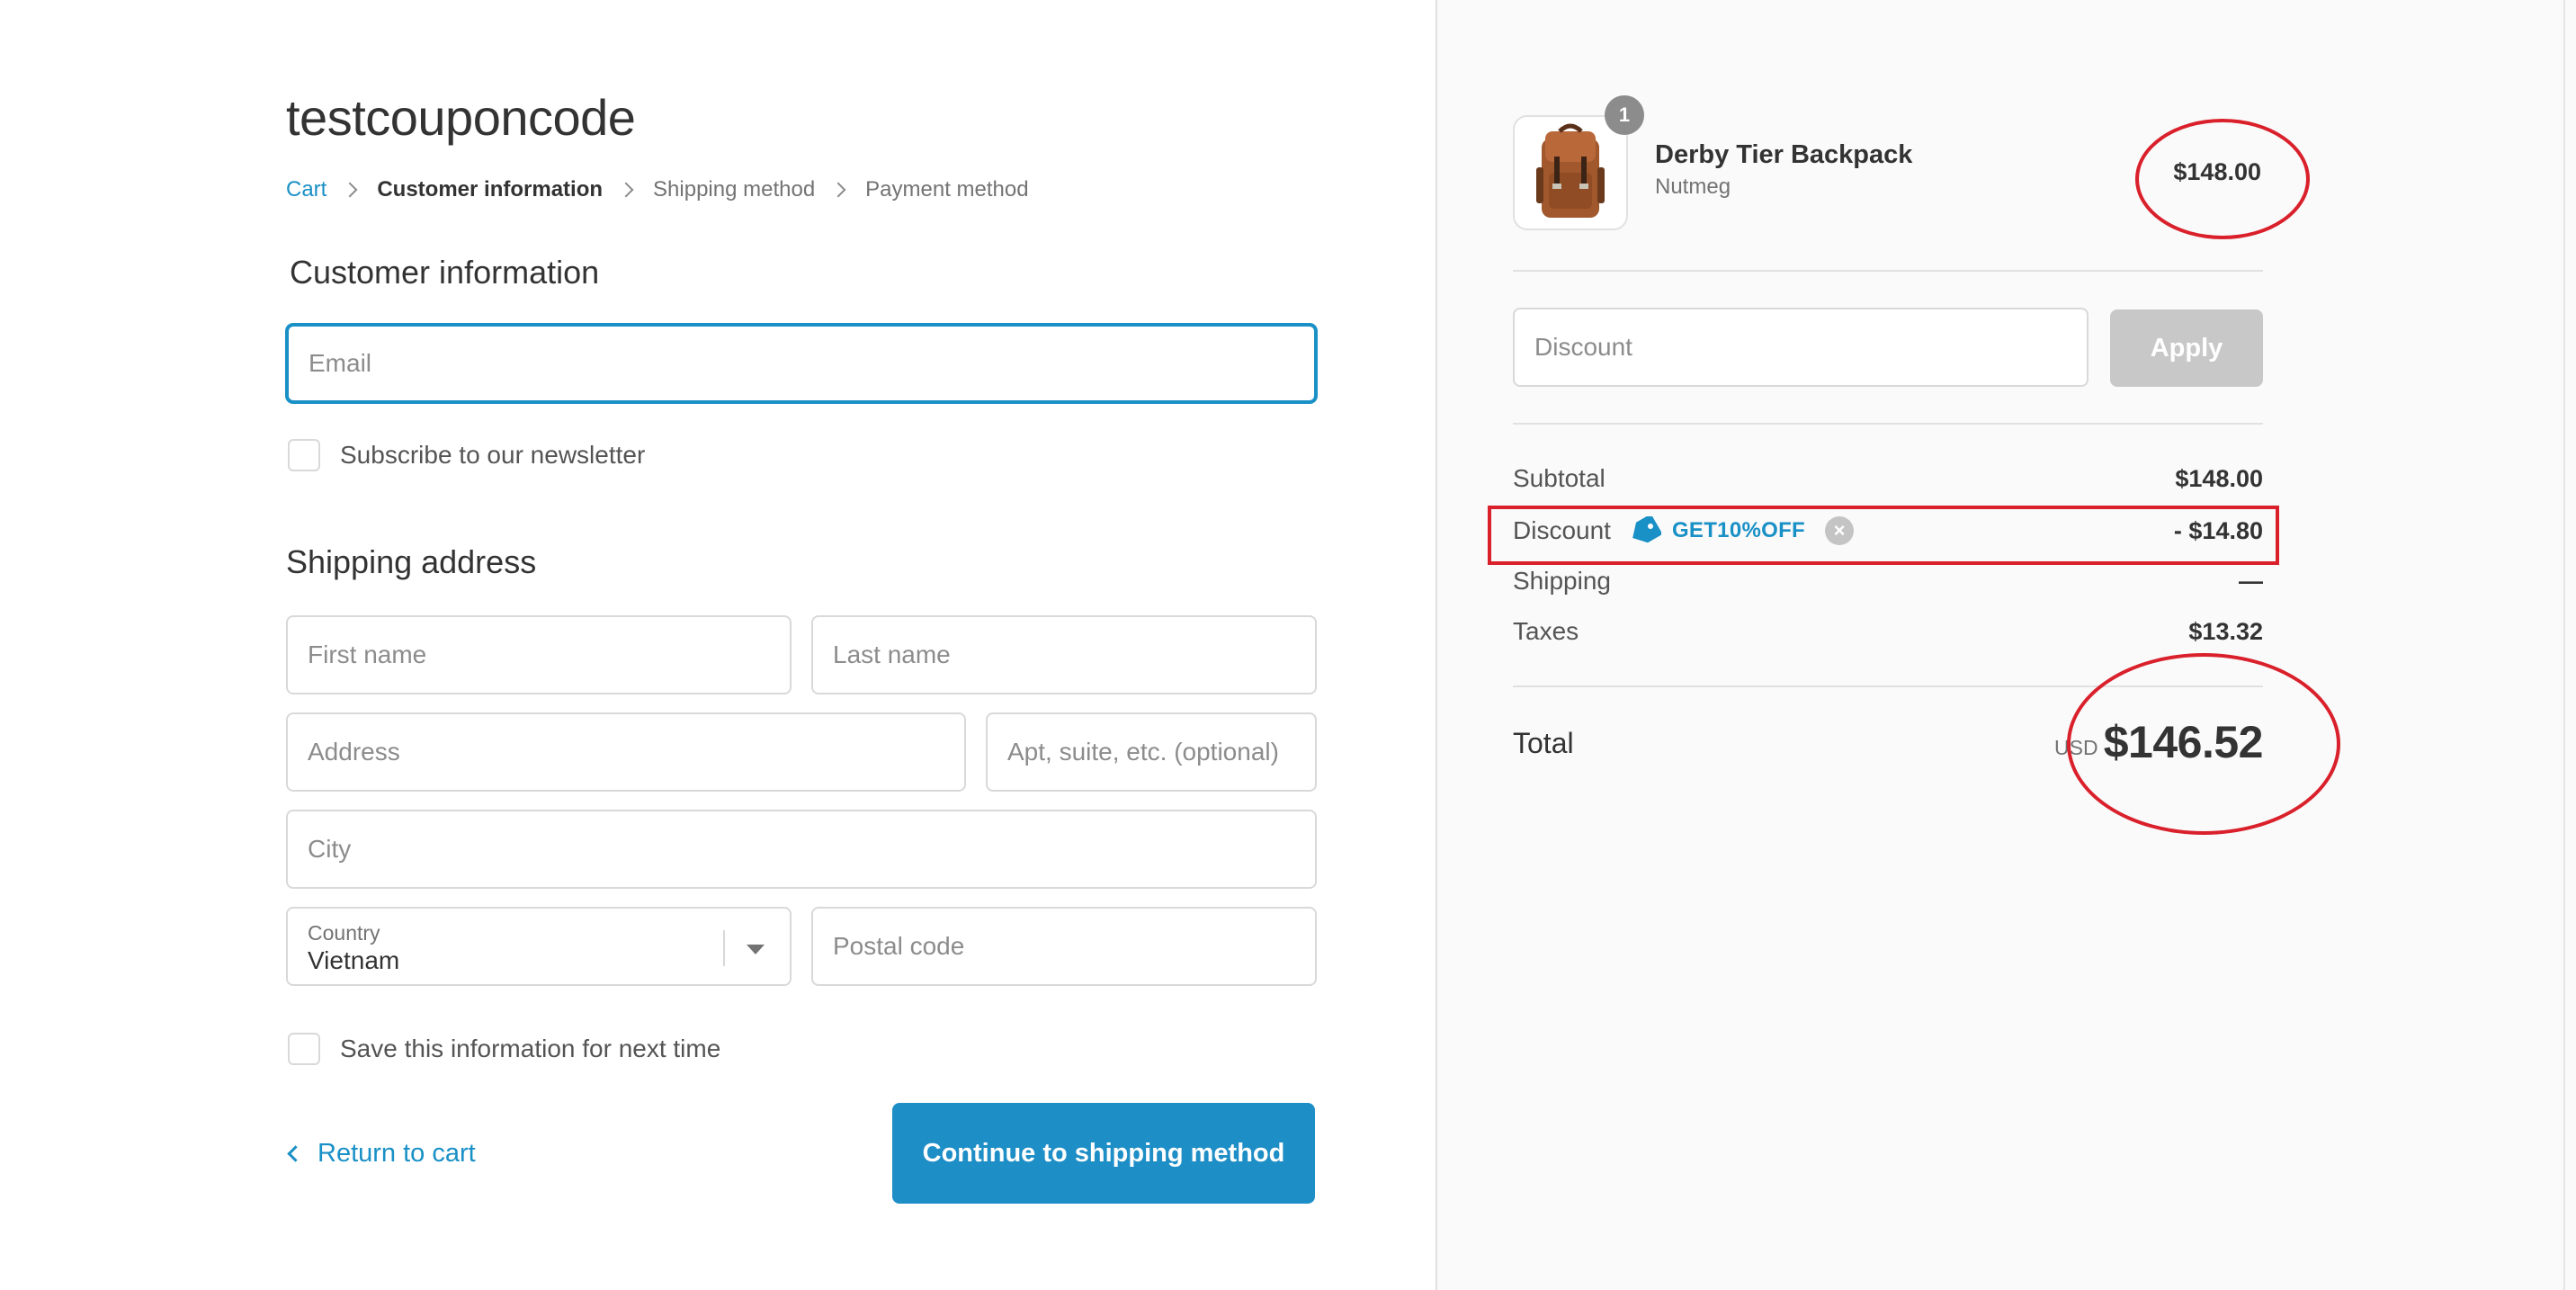 The image size is (2576, 1290). What do you see at coordinates (530, 1048) in the screenshot?
I see `save-info-label: Save this information for next time` at bounding box center [530, 1048].